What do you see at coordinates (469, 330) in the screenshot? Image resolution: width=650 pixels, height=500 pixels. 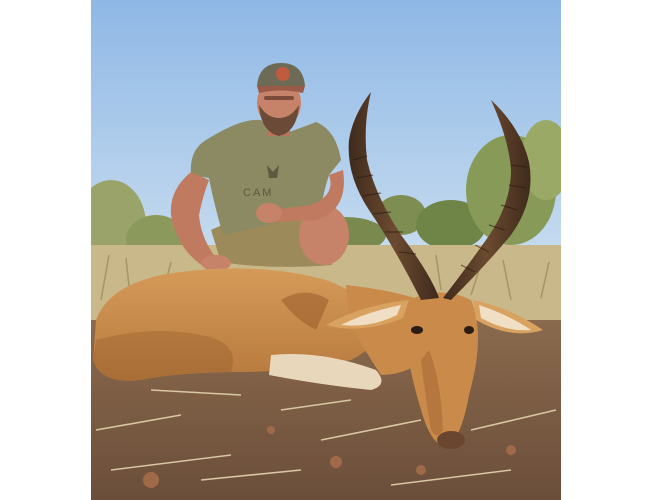 I see `impala-eye-right` at bounding box center [469, 330].